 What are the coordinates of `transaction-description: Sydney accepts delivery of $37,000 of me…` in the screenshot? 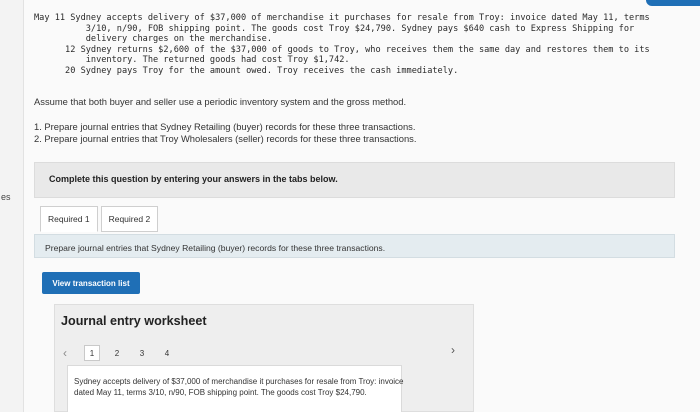 It's located at (239, 387).